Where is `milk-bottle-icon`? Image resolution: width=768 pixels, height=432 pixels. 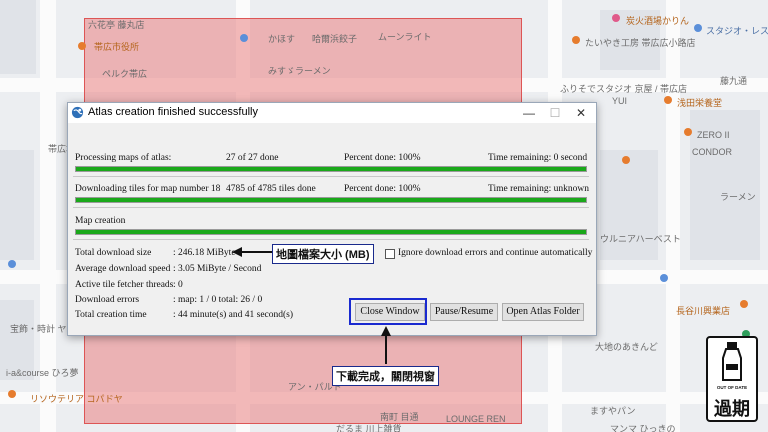 milk-bottle-icon is located at coordinates (732, 361).